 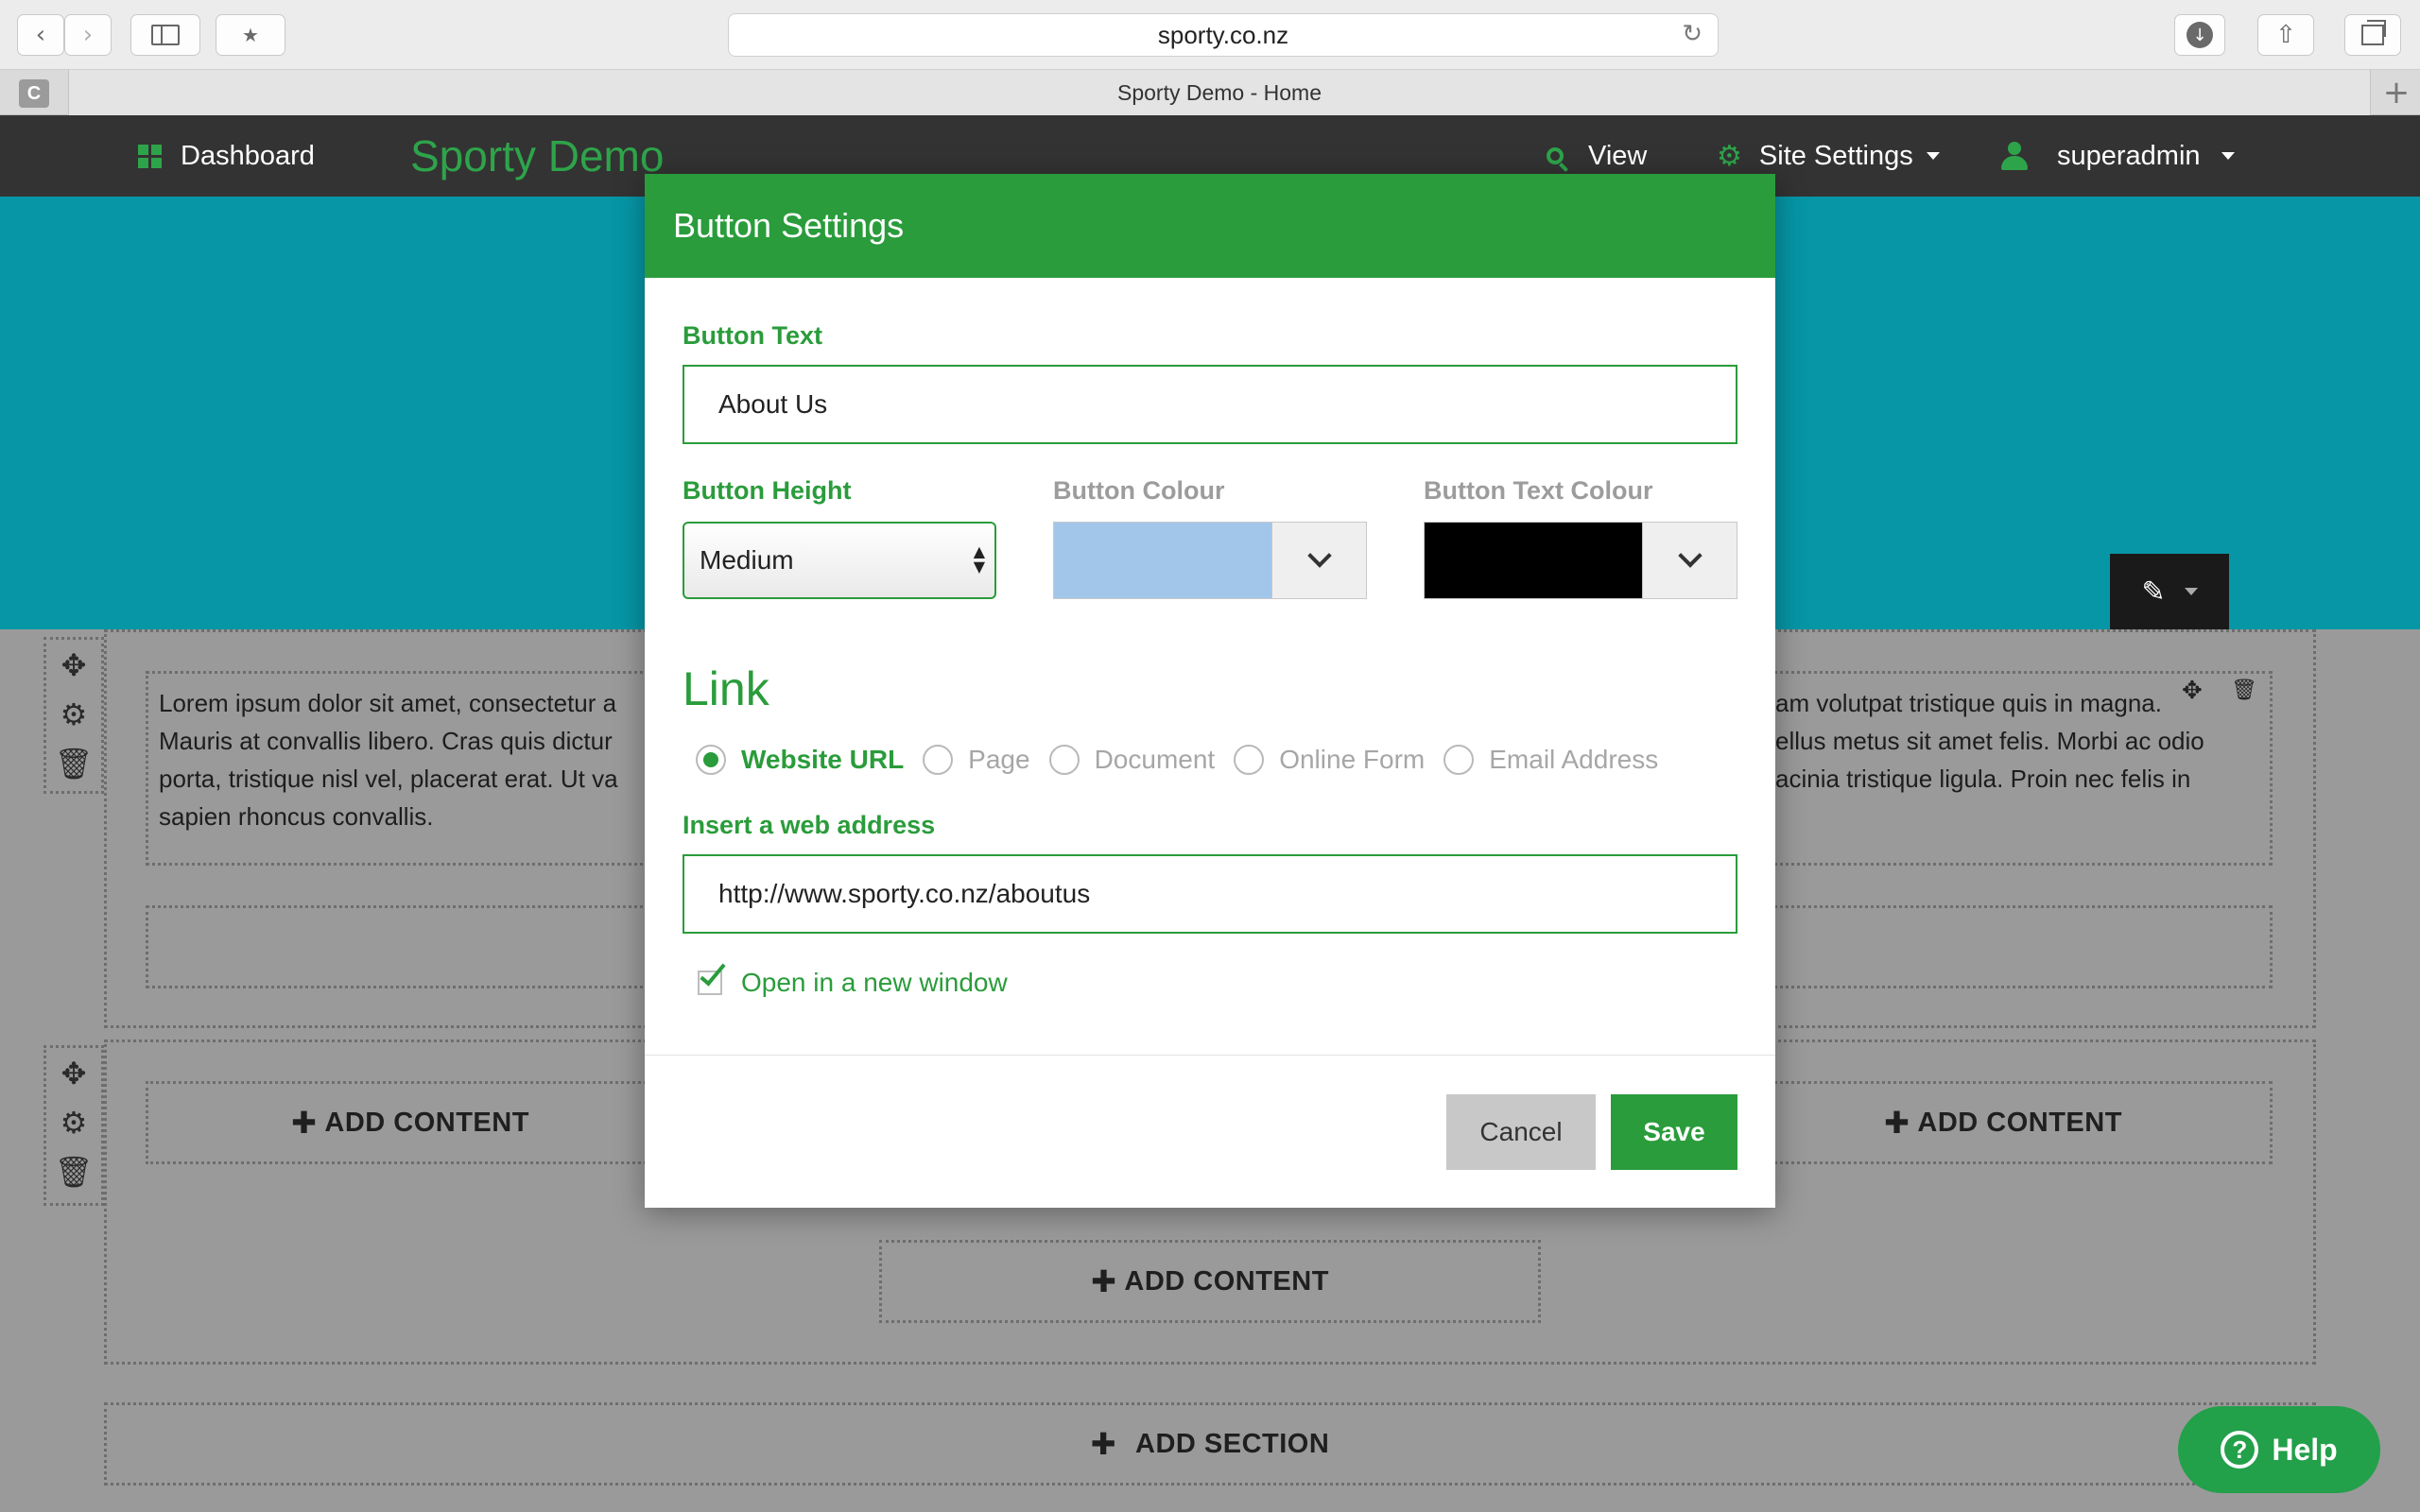 What do you see at coordinates (1210, 1444) in the screenshot?
I see `add-section-button: ✚ ADD SECTION` at bounding box center [1210, 1444].